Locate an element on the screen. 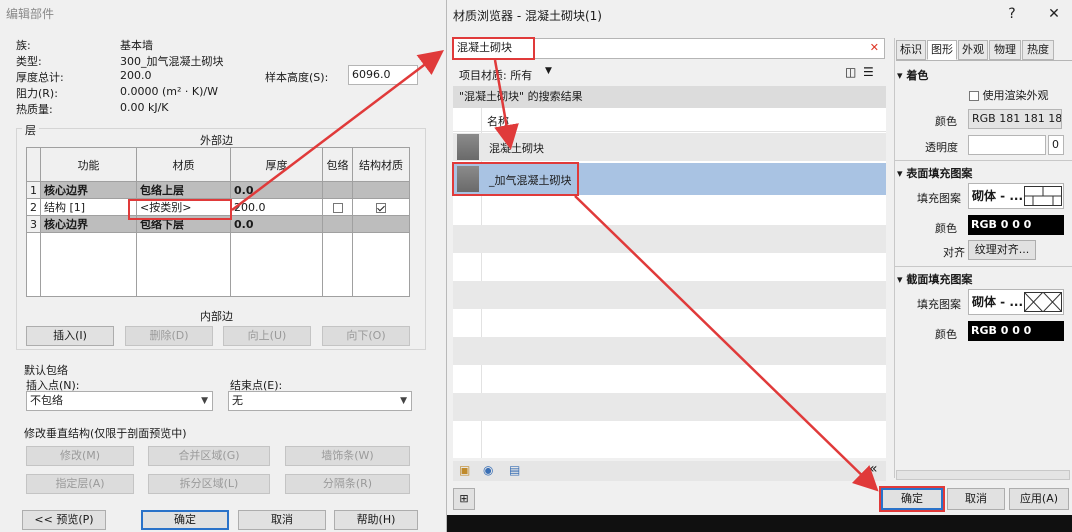 Image resolution: width=1072 pixels, height=532 pixels. arrow-to-result is located at coordinates (506, 104).